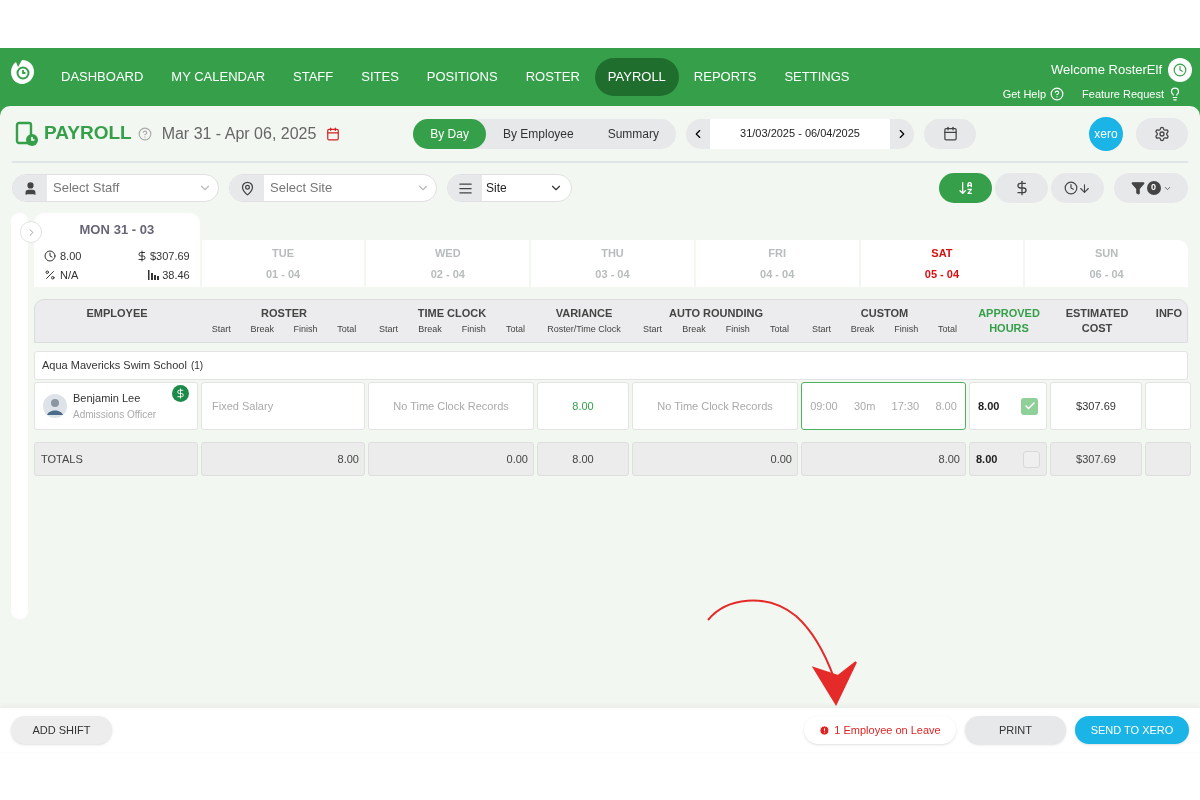  What do you see at coordinates (283, 406) in the screenshot?
I see `table-cell: Fixed Salary` at bounding box center [283, 406].